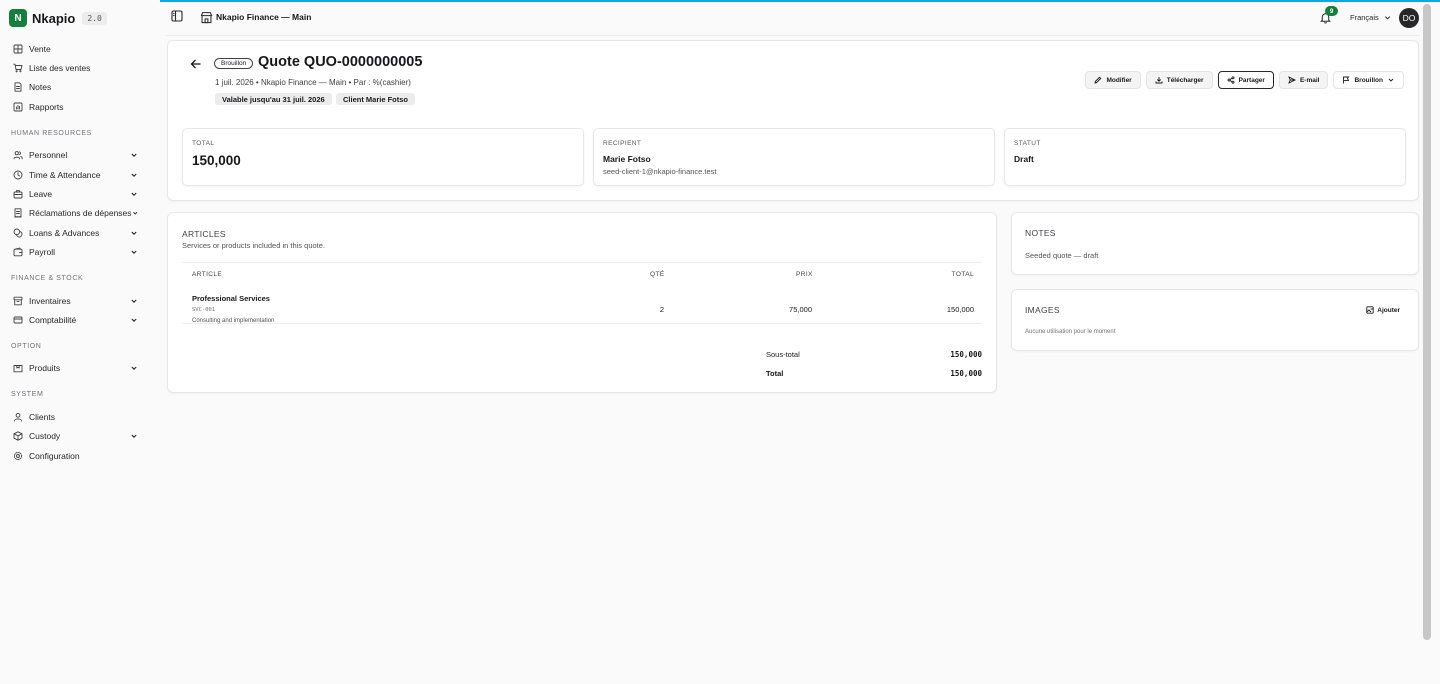 This screenshot has width=1440, height=684. I want to click on version-badge: 2.0, so click(94, 18).